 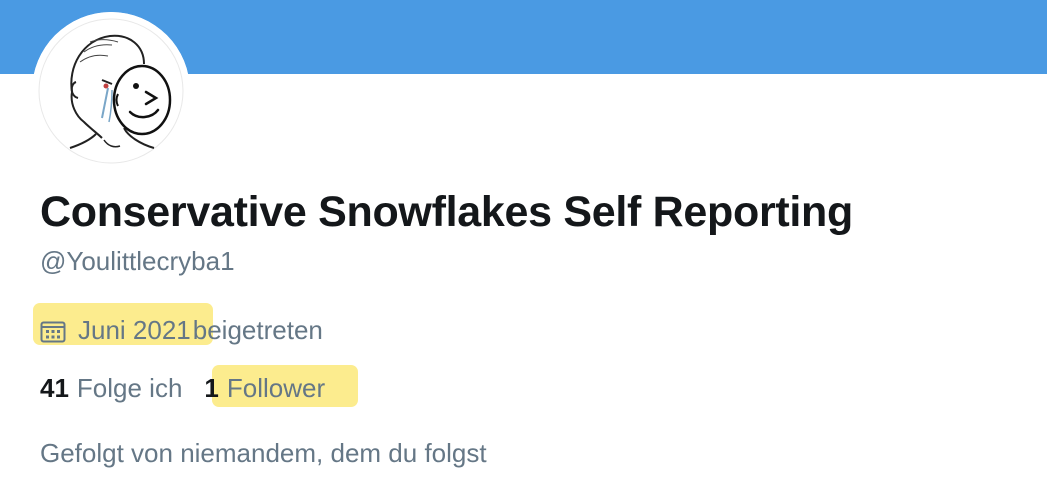 I want to click on joined-date-row: Juni 2021 beigetreten, so click(x=181, y=330).